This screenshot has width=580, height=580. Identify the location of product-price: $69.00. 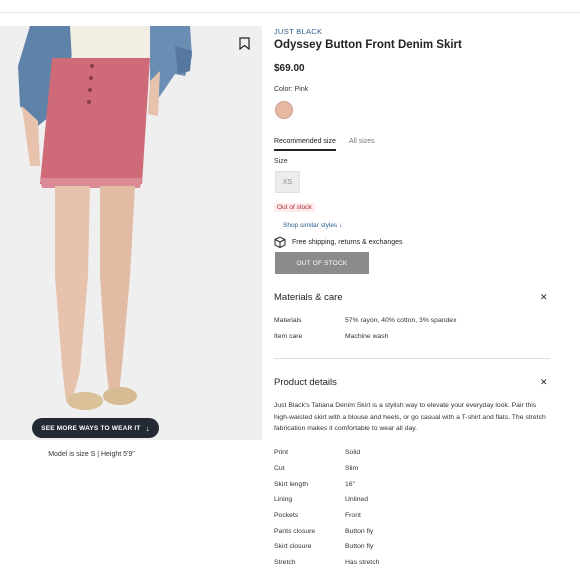
(289, 68).